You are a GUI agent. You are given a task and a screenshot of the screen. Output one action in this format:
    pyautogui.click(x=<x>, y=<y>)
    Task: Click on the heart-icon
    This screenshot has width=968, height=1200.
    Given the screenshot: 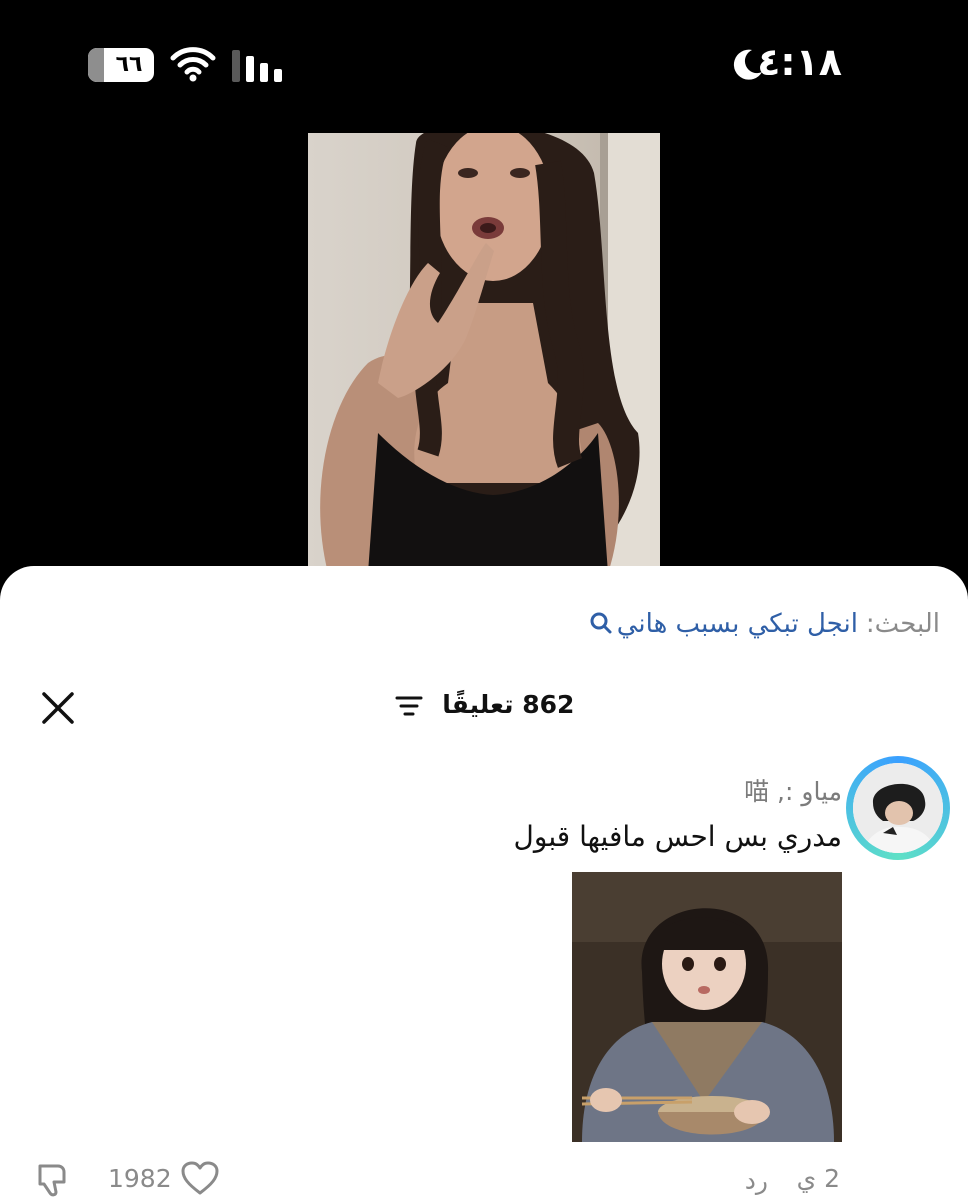 What is the action you would take?
    pyautogui.click(x=200, y=1178)
    